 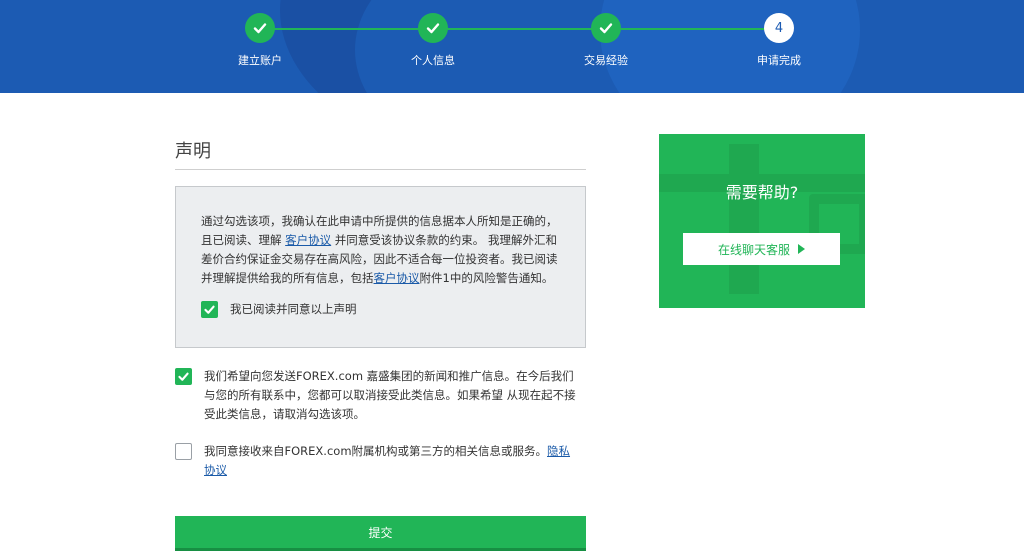 I want to click on third-party-consent-label: 我同意接收来自FOREX.com附属机构或第三方的相关信息或服务。隐私协议, so click(x=392, y=461).